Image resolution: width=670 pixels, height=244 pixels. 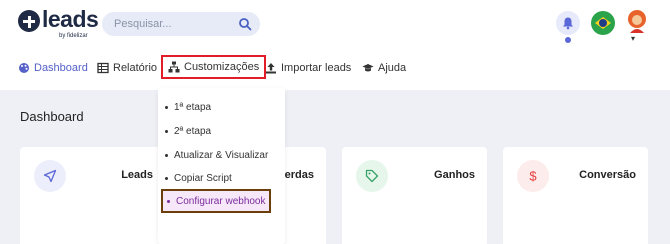 I want to click on notification-button, so click(x=568, y=23).